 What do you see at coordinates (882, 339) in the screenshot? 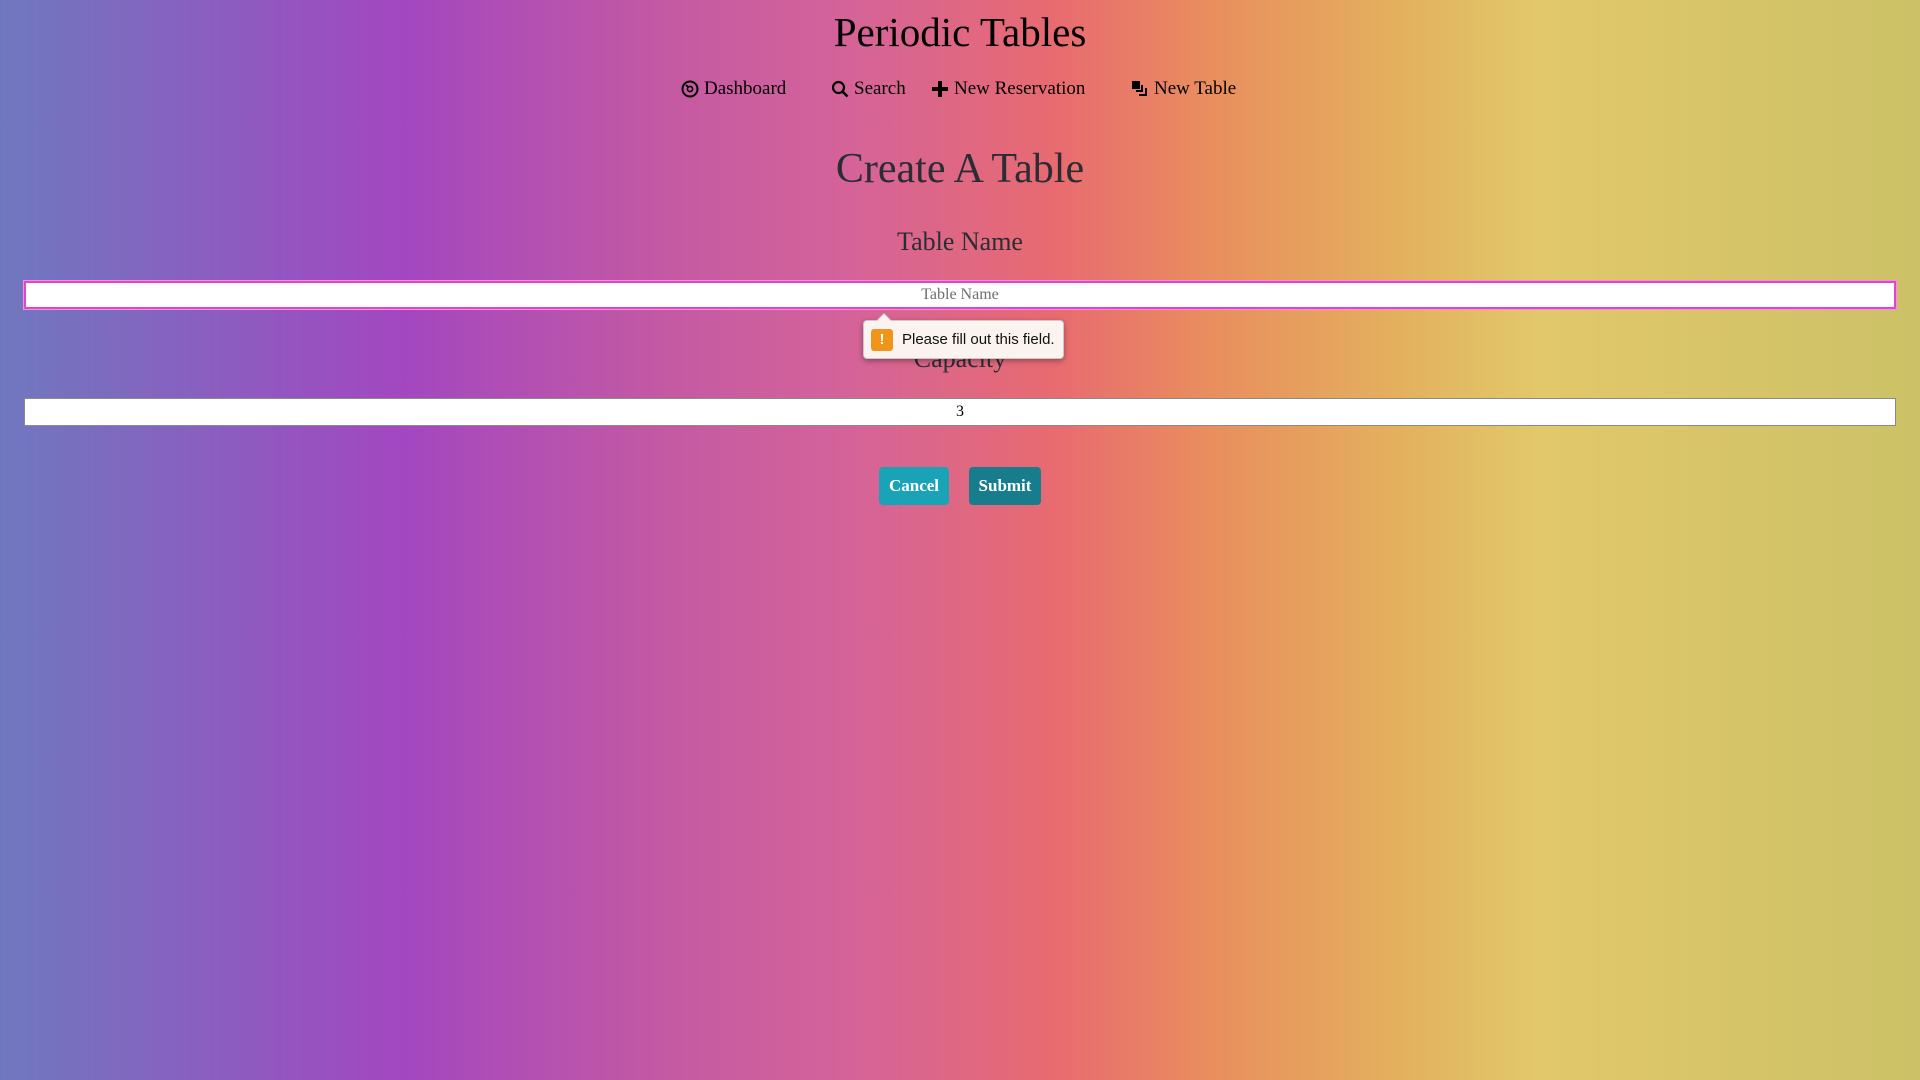
I see `warning-icon: !` at bounding box center [882, 339].